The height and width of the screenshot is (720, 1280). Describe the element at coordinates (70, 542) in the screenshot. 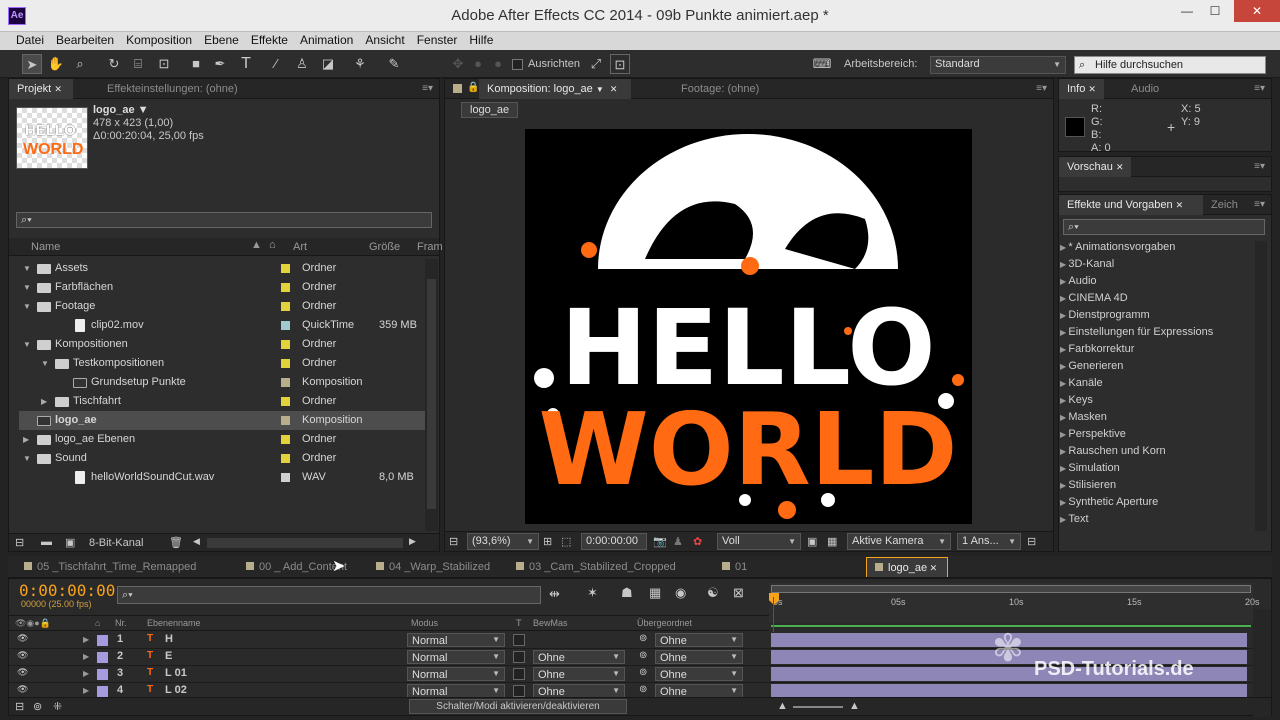

I see `new-comp-icon: ▣` at that location.